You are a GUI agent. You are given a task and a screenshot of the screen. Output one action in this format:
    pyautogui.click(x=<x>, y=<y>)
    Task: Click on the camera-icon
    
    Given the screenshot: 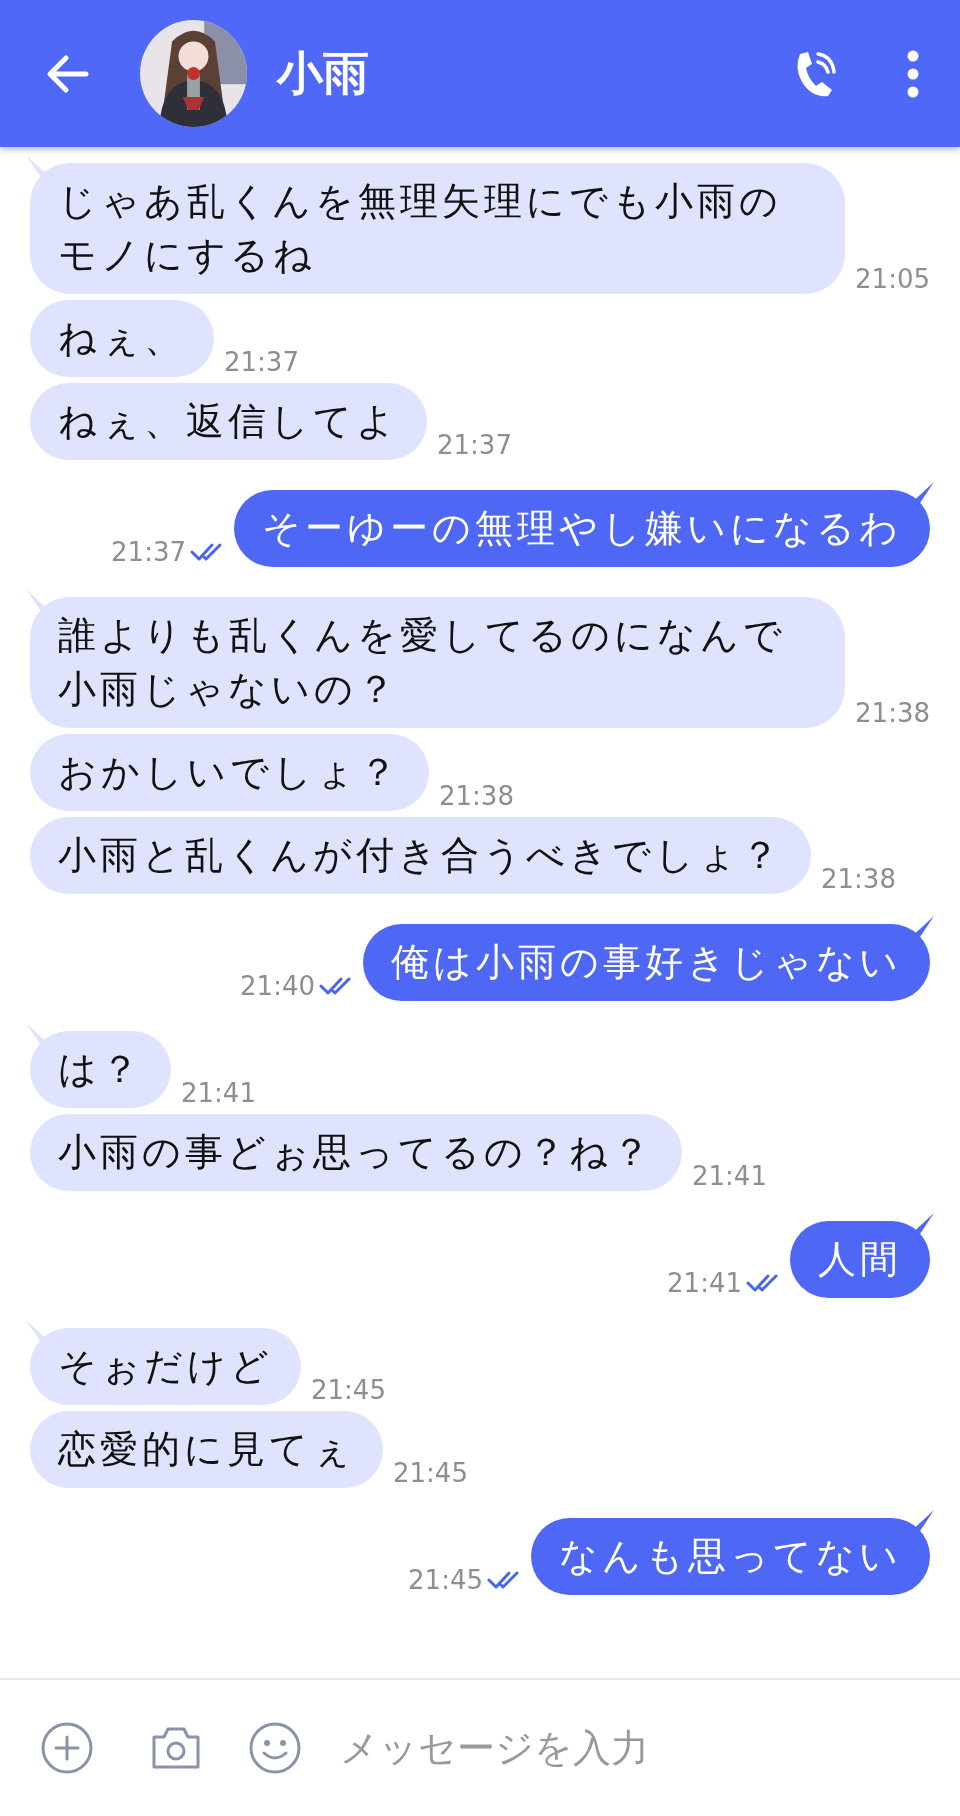 What is the action you would take?
    pyautogui.click(x=176, y=1748)
    